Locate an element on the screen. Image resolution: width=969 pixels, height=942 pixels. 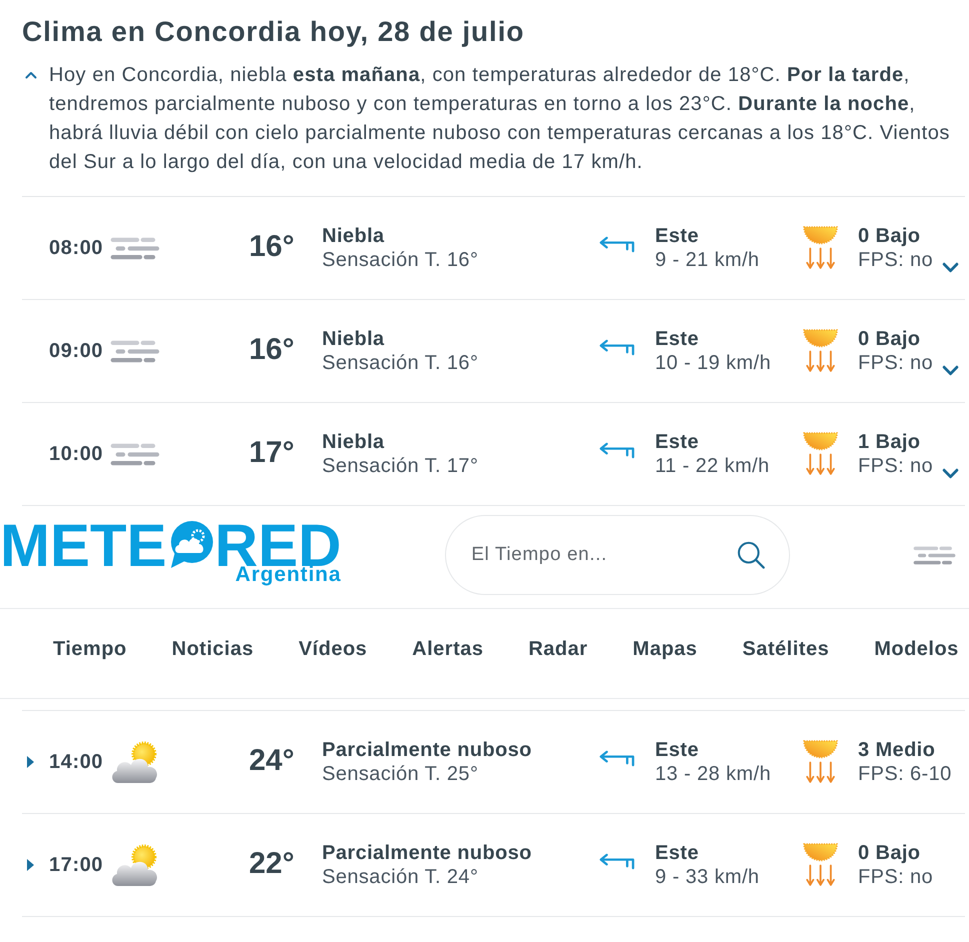
feels-like-label: Sensación T. 17° is located at coordinates (400, 466).